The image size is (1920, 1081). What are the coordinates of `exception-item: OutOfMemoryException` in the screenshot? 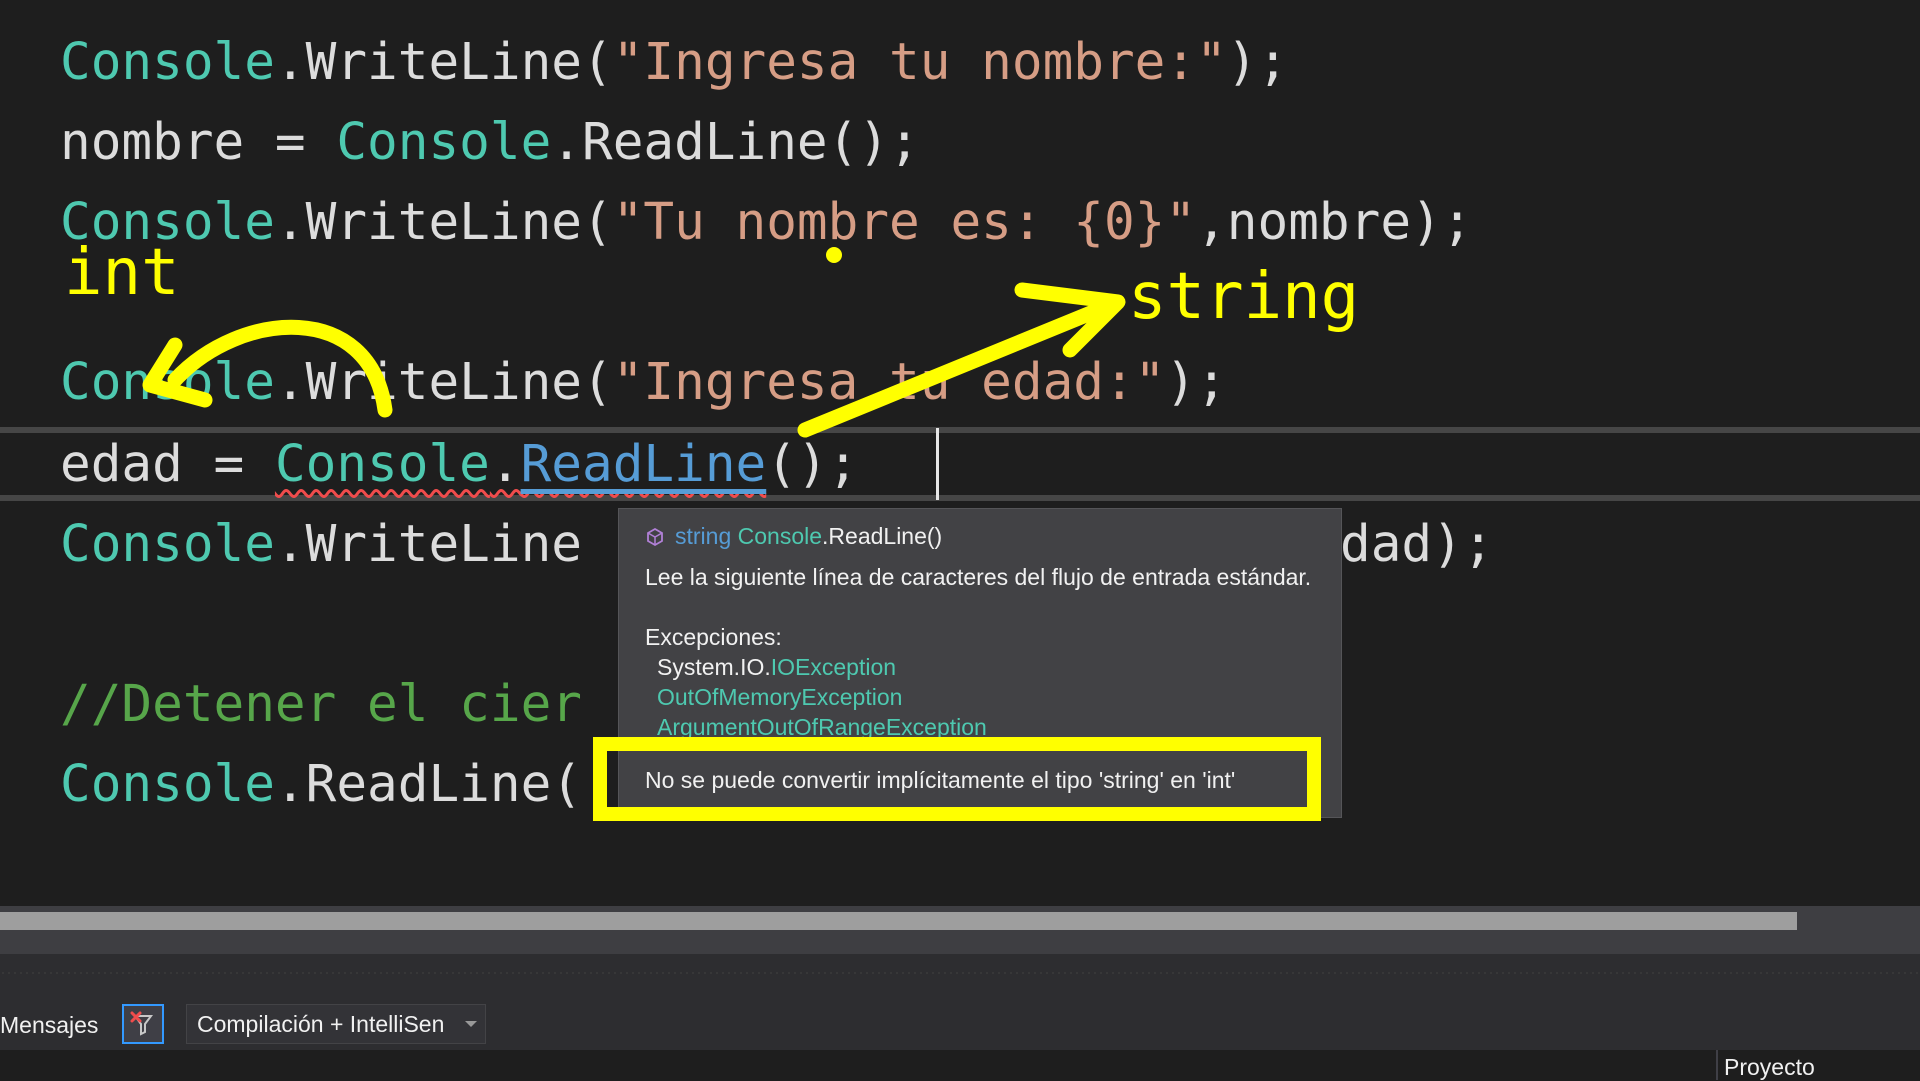 It's located at (779, 697).